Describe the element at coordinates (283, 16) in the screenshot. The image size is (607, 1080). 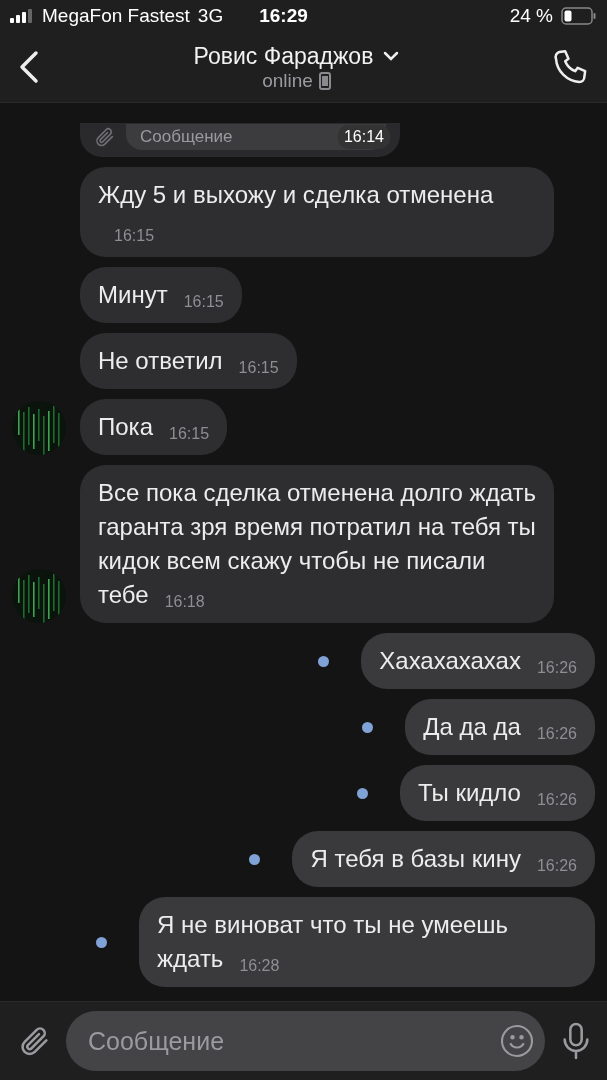
I see `clock: 16:29` at that location.